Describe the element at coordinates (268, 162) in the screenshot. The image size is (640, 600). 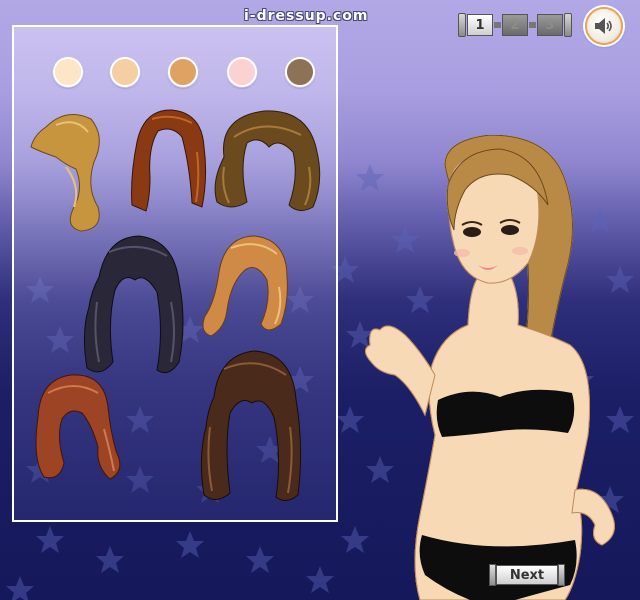
I see `hairstyle-brown-wavy-bob` at that location.